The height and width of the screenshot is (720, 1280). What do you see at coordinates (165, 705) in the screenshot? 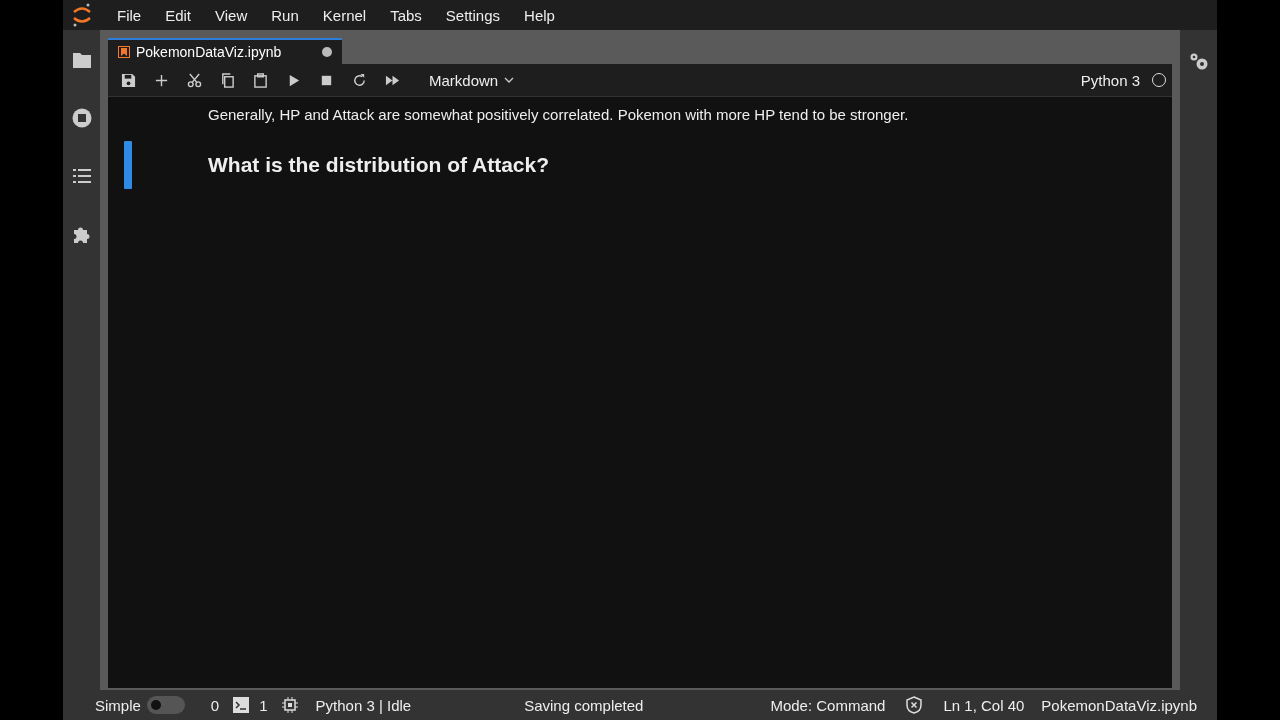
I see `simple-toggle` at bounding box center [165, 705].